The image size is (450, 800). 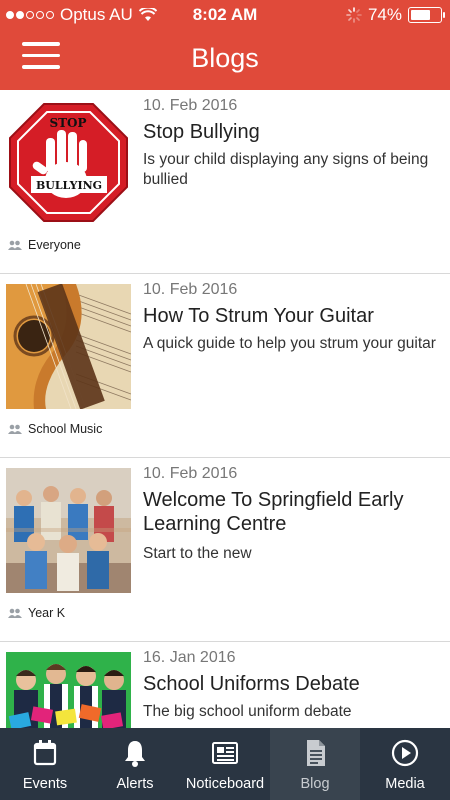 What do you see at coordinates (68, 346) in the screenshot?
I see `blog-thumbnail-guitar` at bounding box center [68, 346].